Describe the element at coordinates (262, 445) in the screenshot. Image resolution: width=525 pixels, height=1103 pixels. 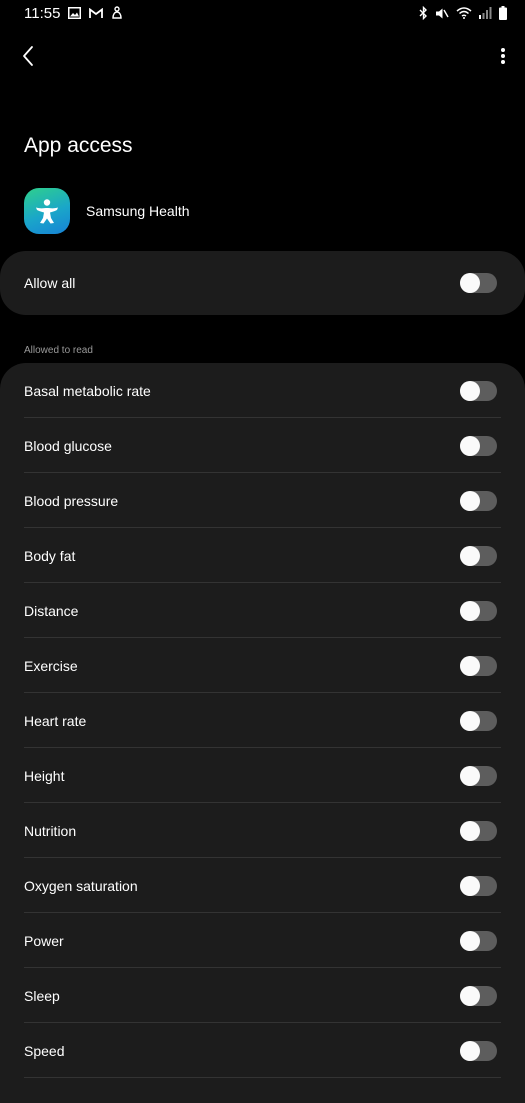
I see `permission-row-blood-glucose: Blood glucose` at that location.